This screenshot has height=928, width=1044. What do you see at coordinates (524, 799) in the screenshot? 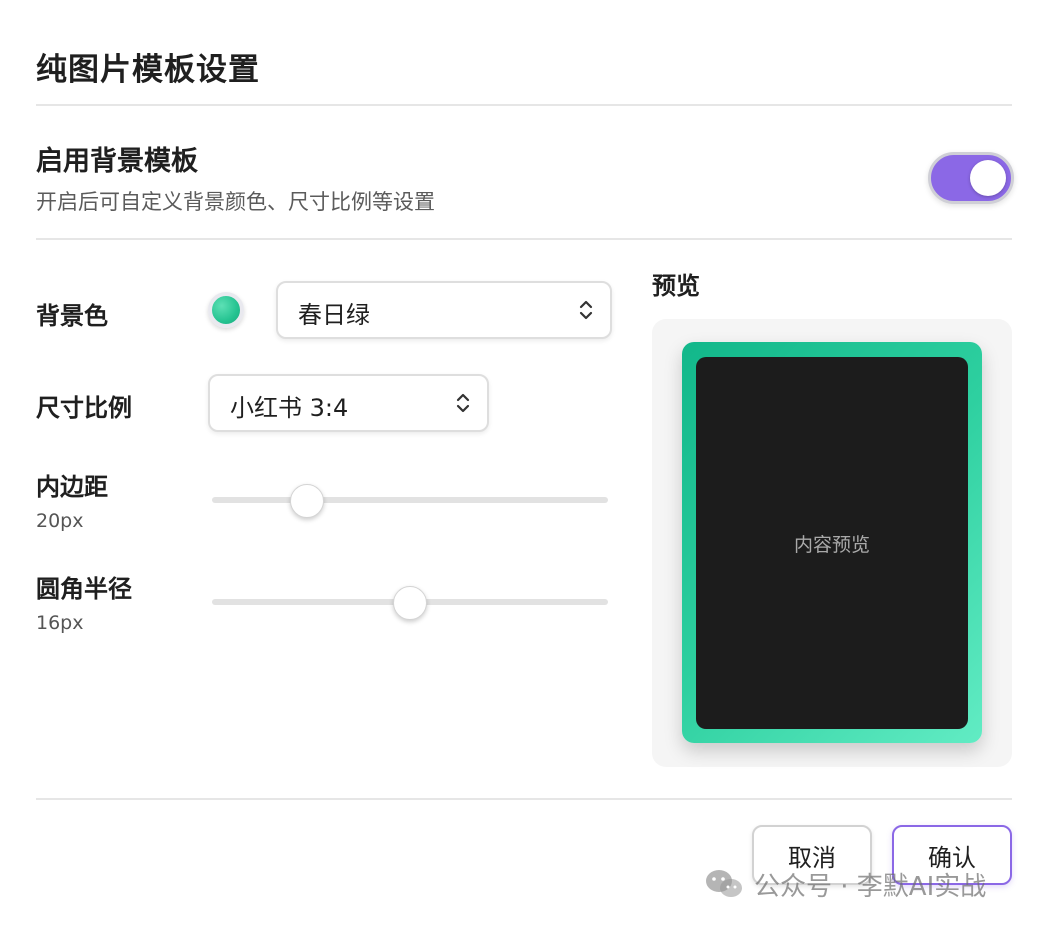
I see `footer-divider` at bounding box center [524, 799].